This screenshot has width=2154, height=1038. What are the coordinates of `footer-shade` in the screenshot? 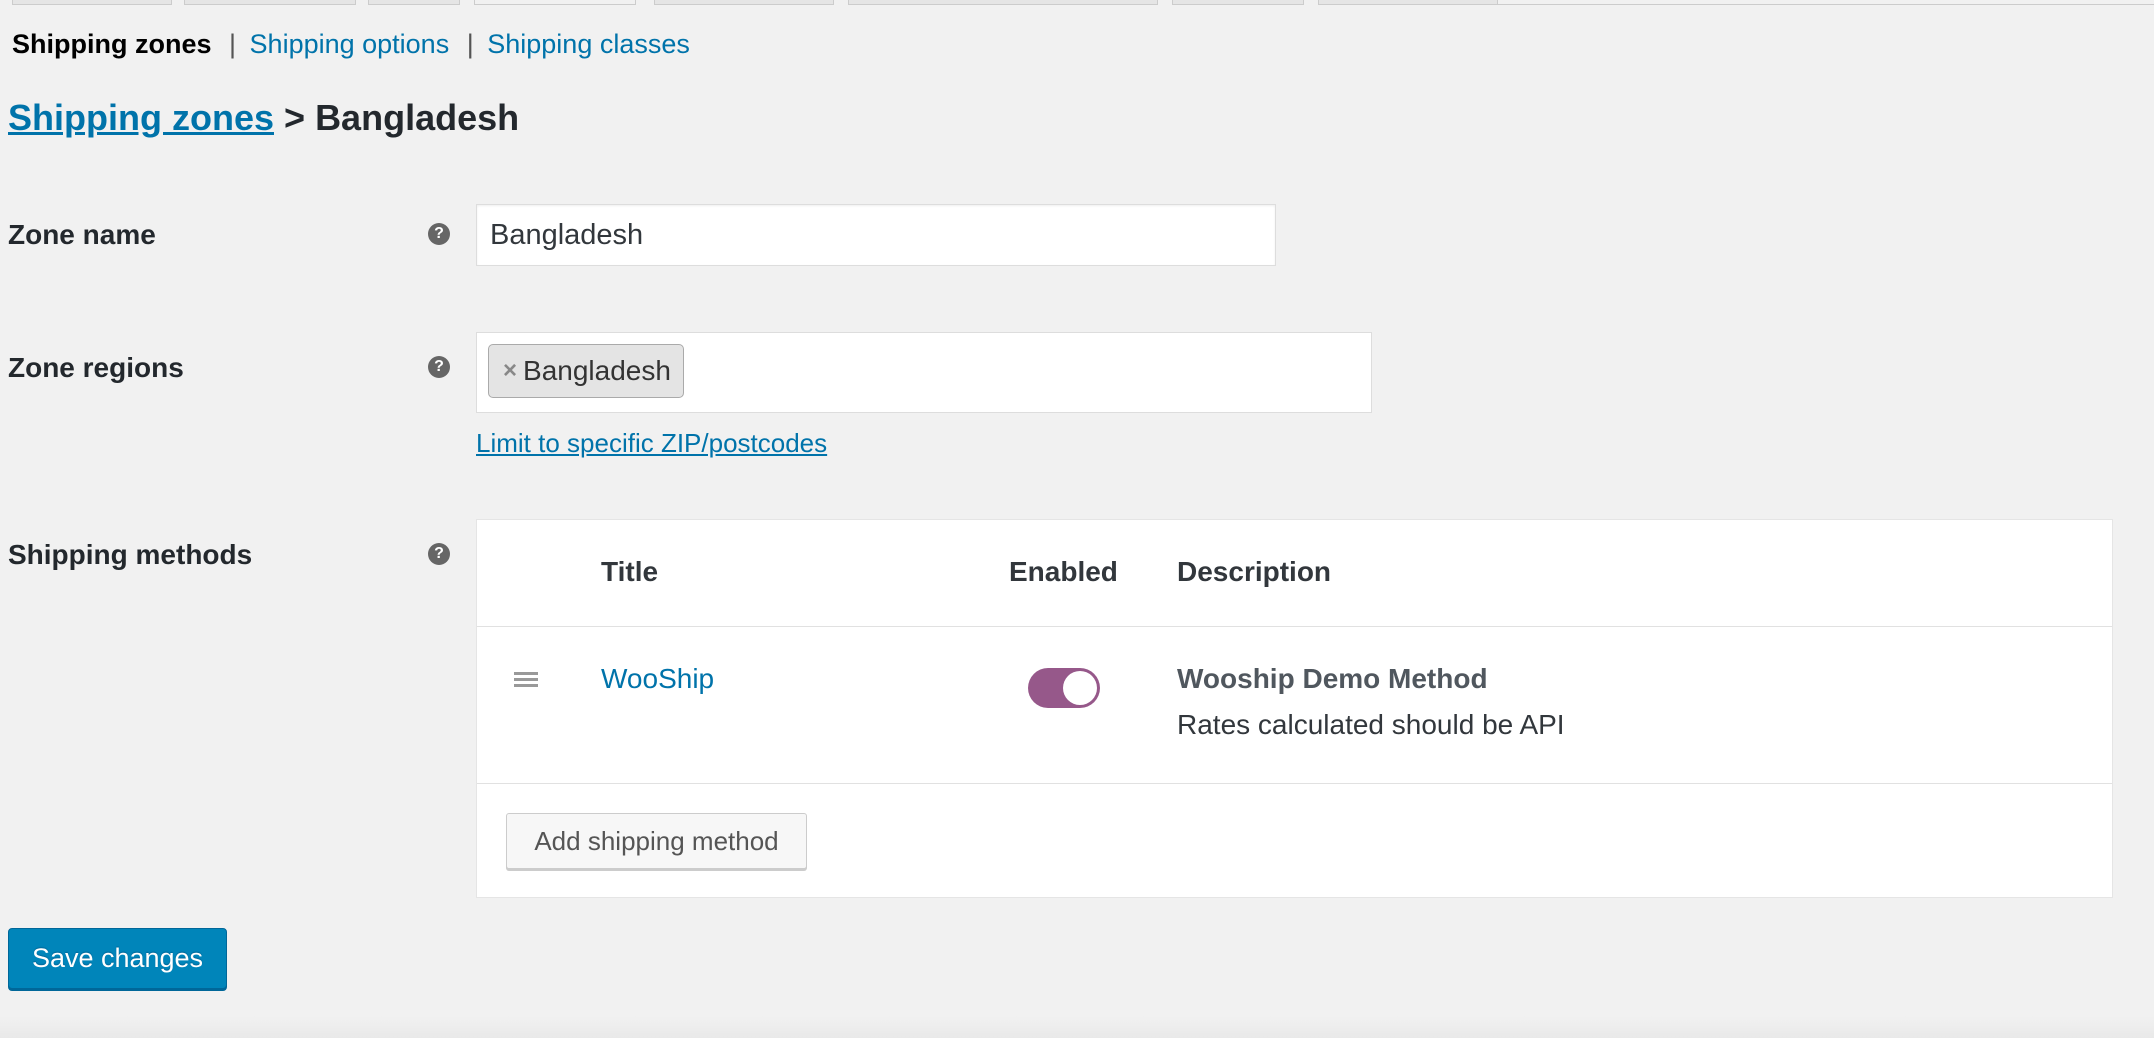 It's located at (1077, 1027).